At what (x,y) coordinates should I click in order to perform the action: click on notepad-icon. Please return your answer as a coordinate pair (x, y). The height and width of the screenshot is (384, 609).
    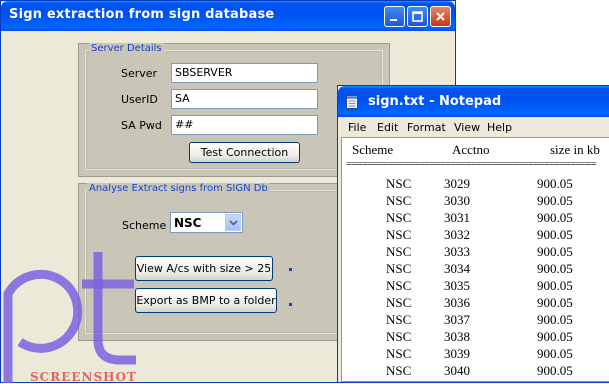
    Looking at the image, I should click on (352, 102).